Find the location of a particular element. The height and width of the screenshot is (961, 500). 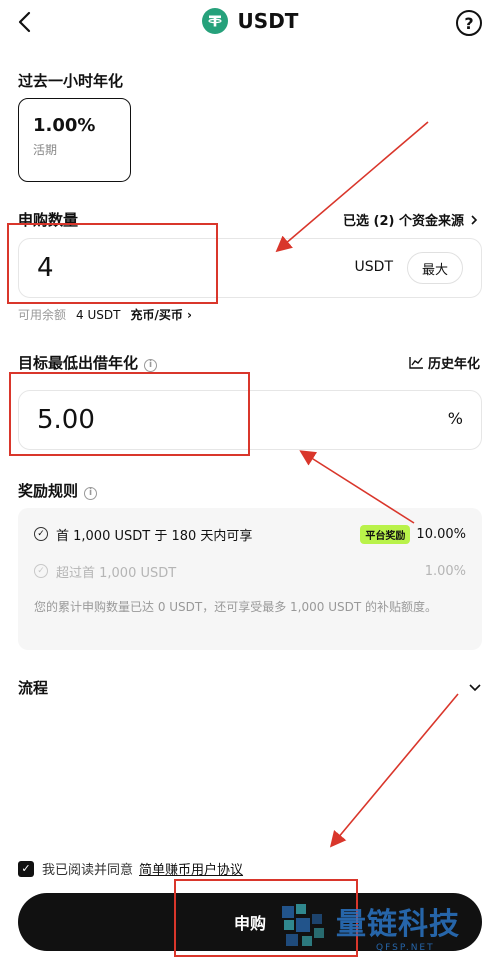

annotation-arrow-submit is located at coordinates (394, 770).